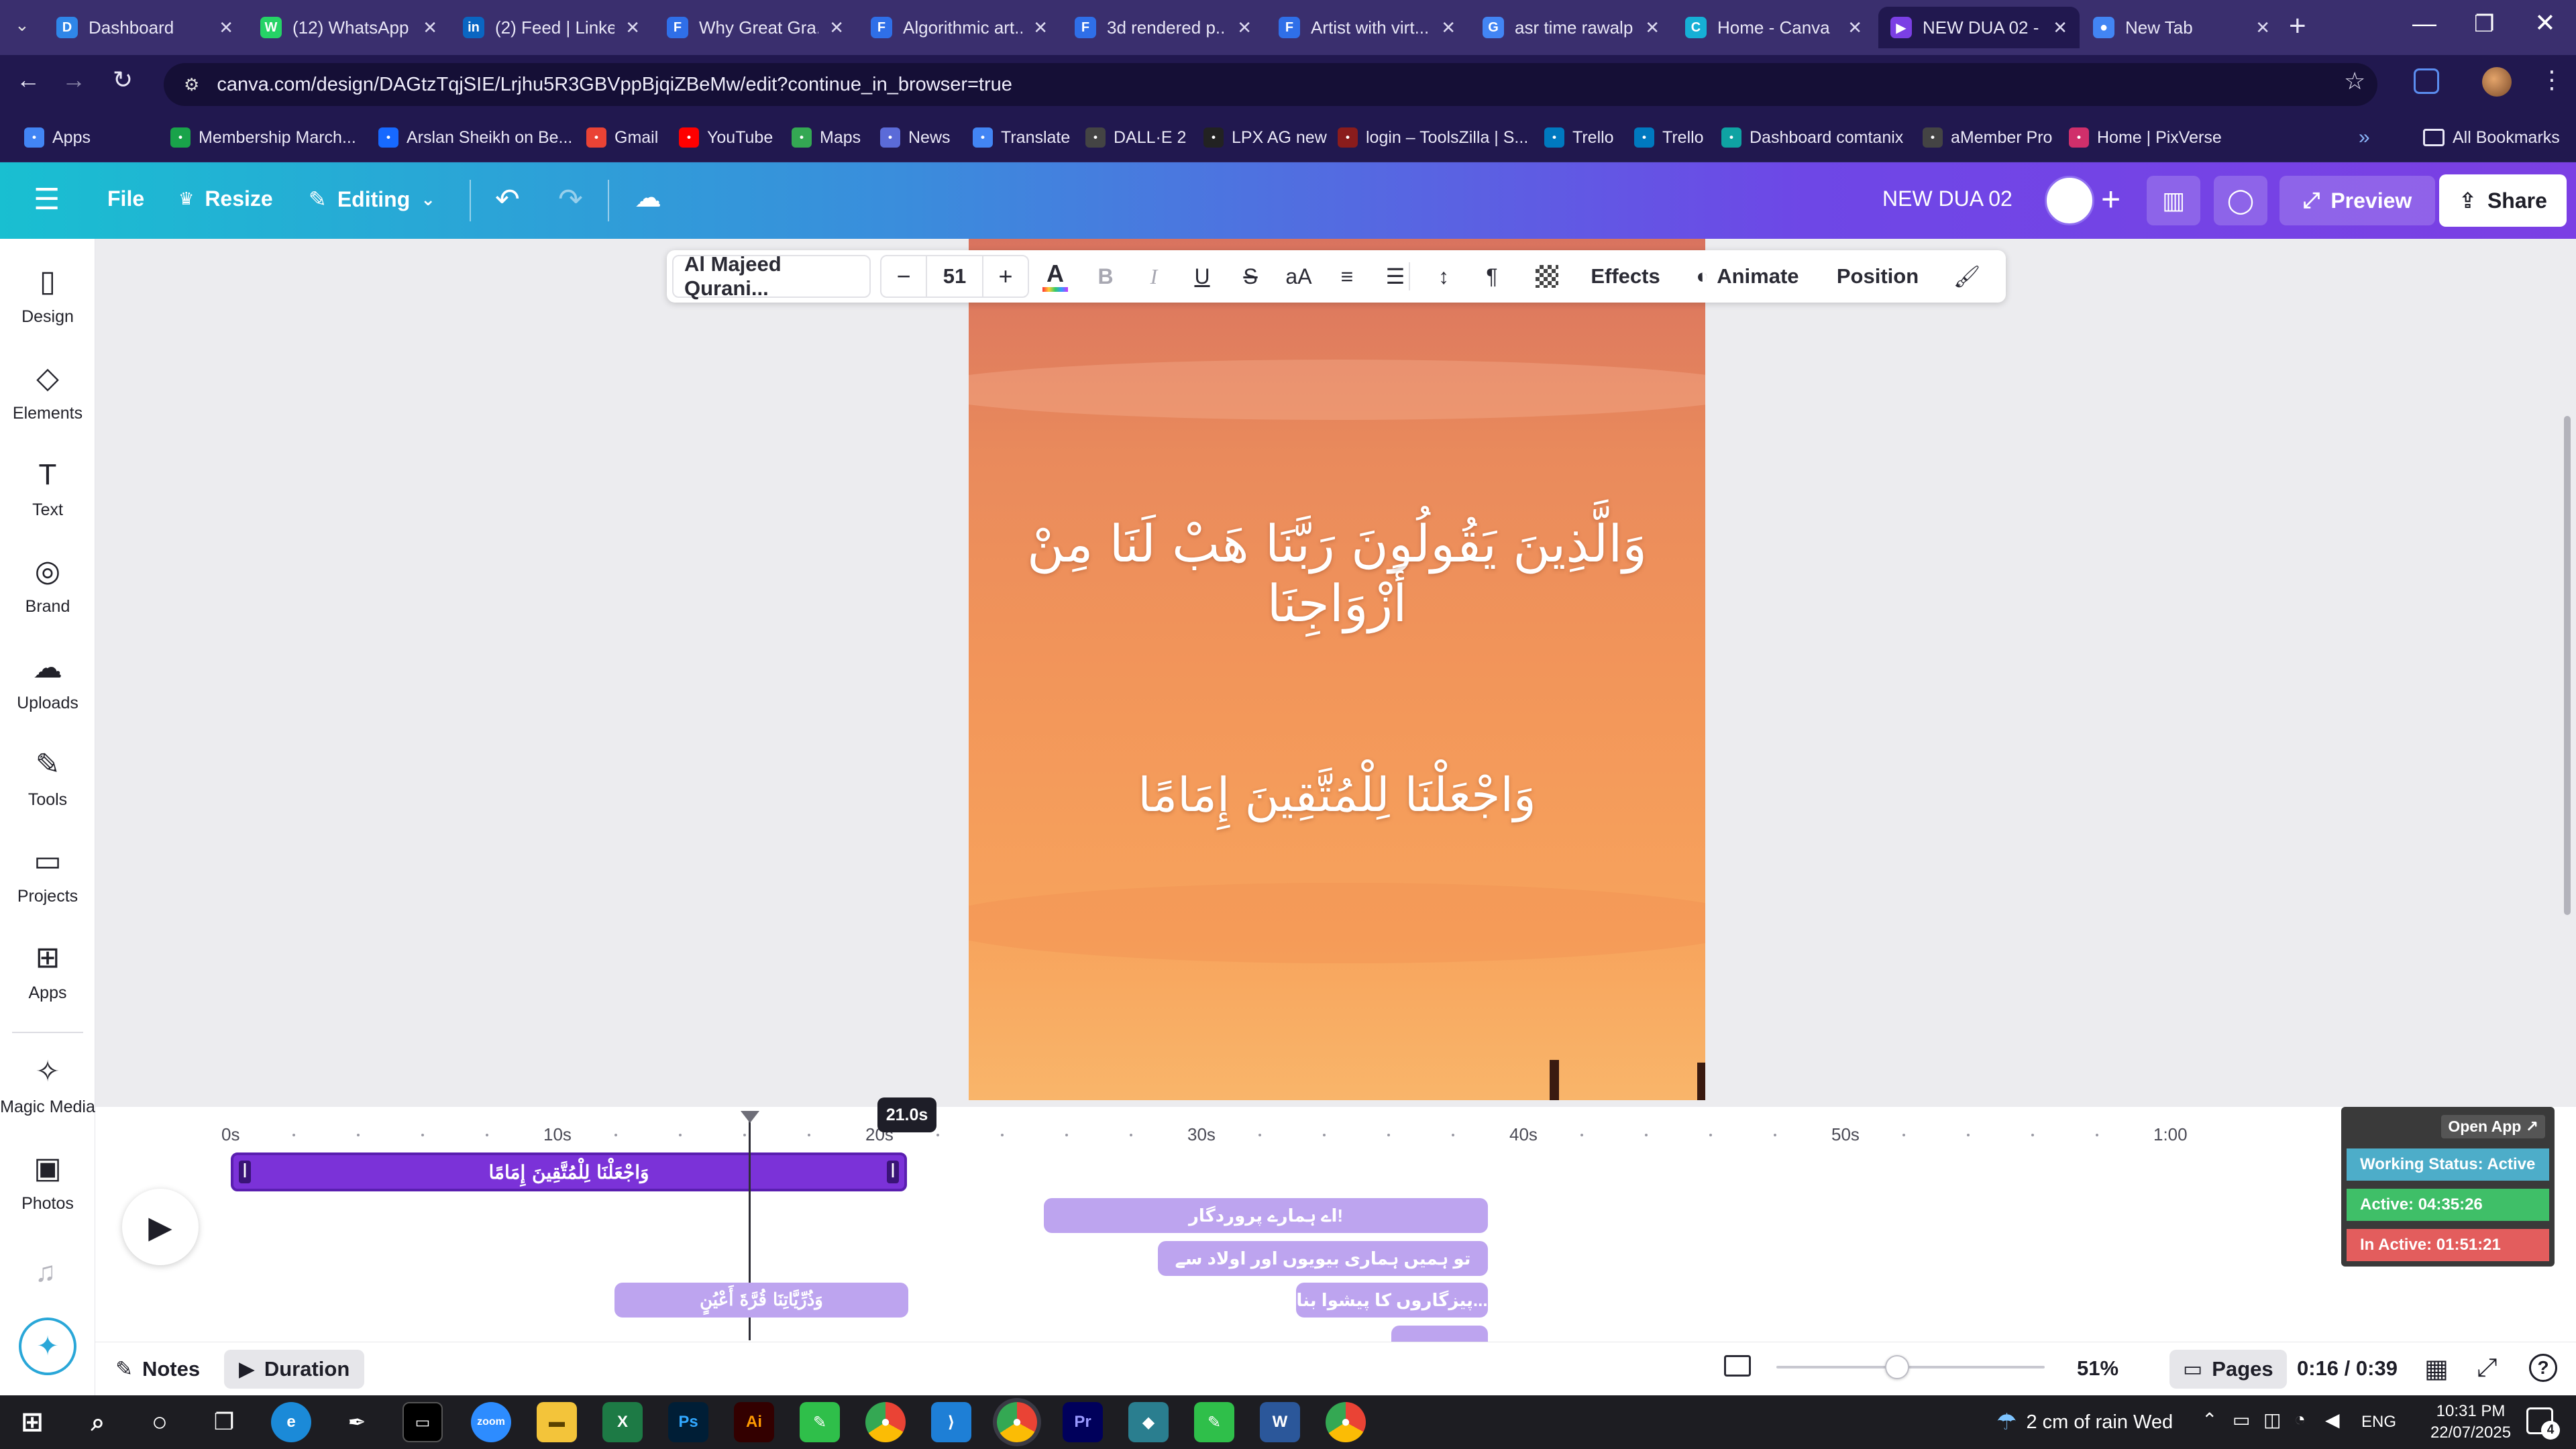 This screenshot has height=1449, width=2576. I want to click on letter-case-button: aA, so click(1299, 276).